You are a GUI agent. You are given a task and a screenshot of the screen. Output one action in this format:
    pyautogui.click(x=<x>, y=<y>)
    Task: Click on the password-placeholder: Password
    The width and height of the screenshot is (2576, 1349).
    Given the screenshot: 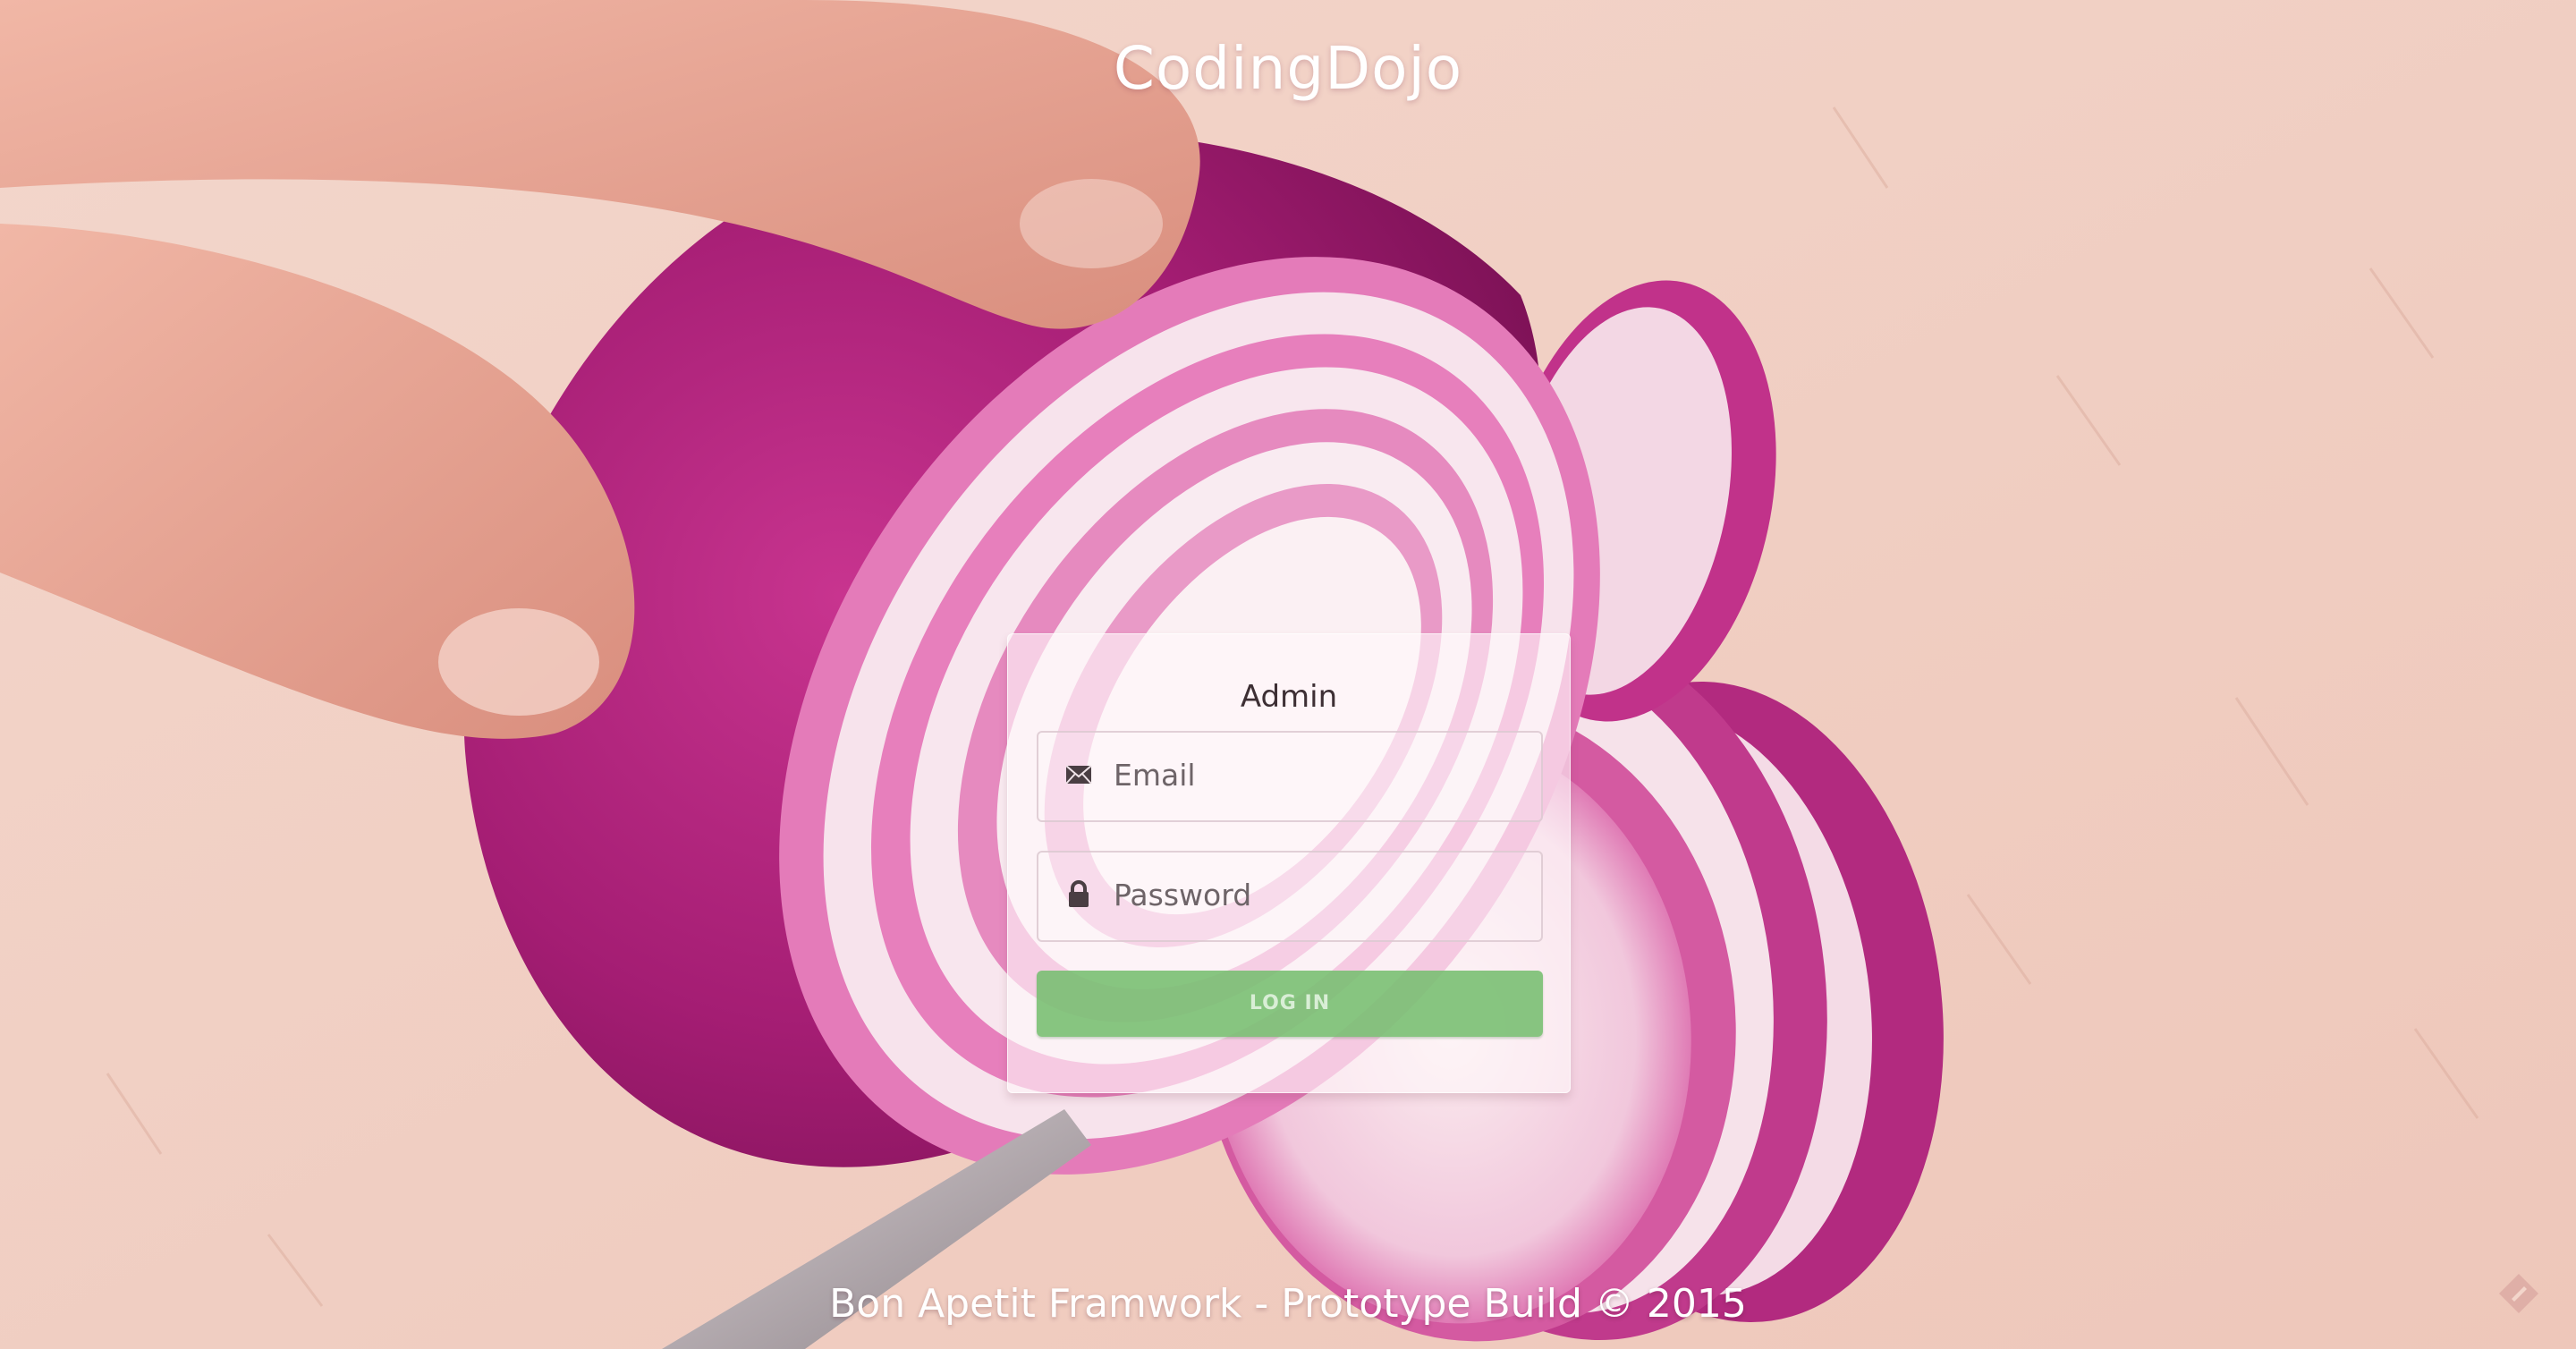 What is the action you would take?
    pyautogui.click(x=1183, y=895)
    